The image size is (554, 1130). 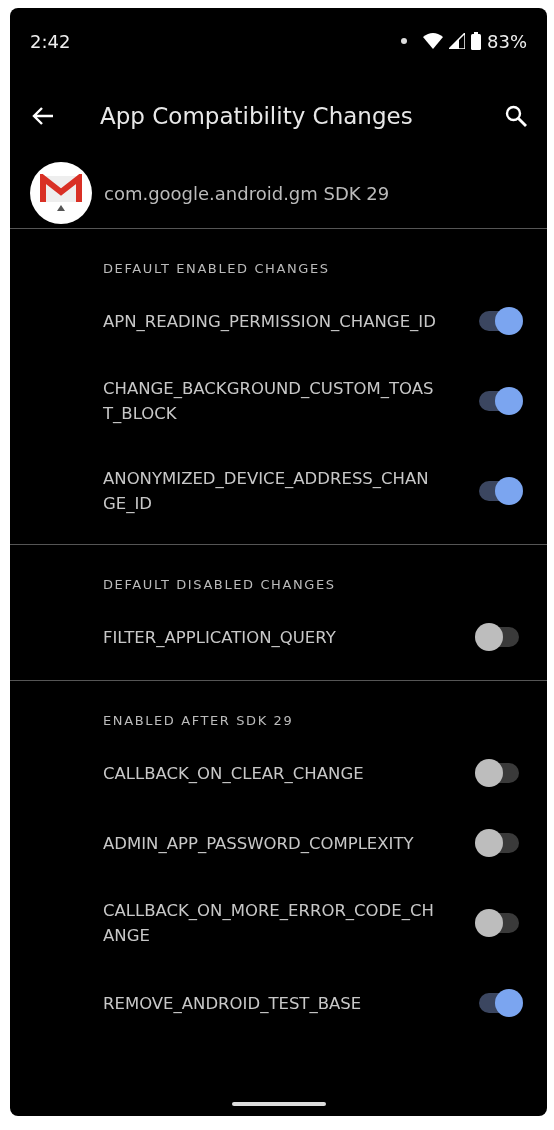 What do you see at coordinates (270, 321) in the screenshot?
I see `change-label: APN_READING_PERMISSION_CHANGE_ID` at bounding box center [270, 321].